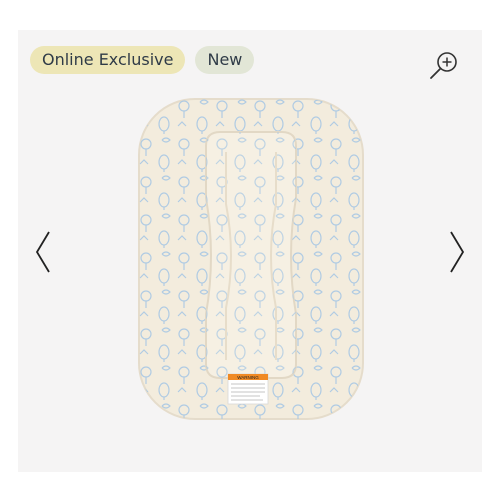 This screenshot has height=500, width=500. What do you see at coordinates (251, 255) in the screenshot?
I see `inner-cushion-pattern` at bounding box center [251, 255].